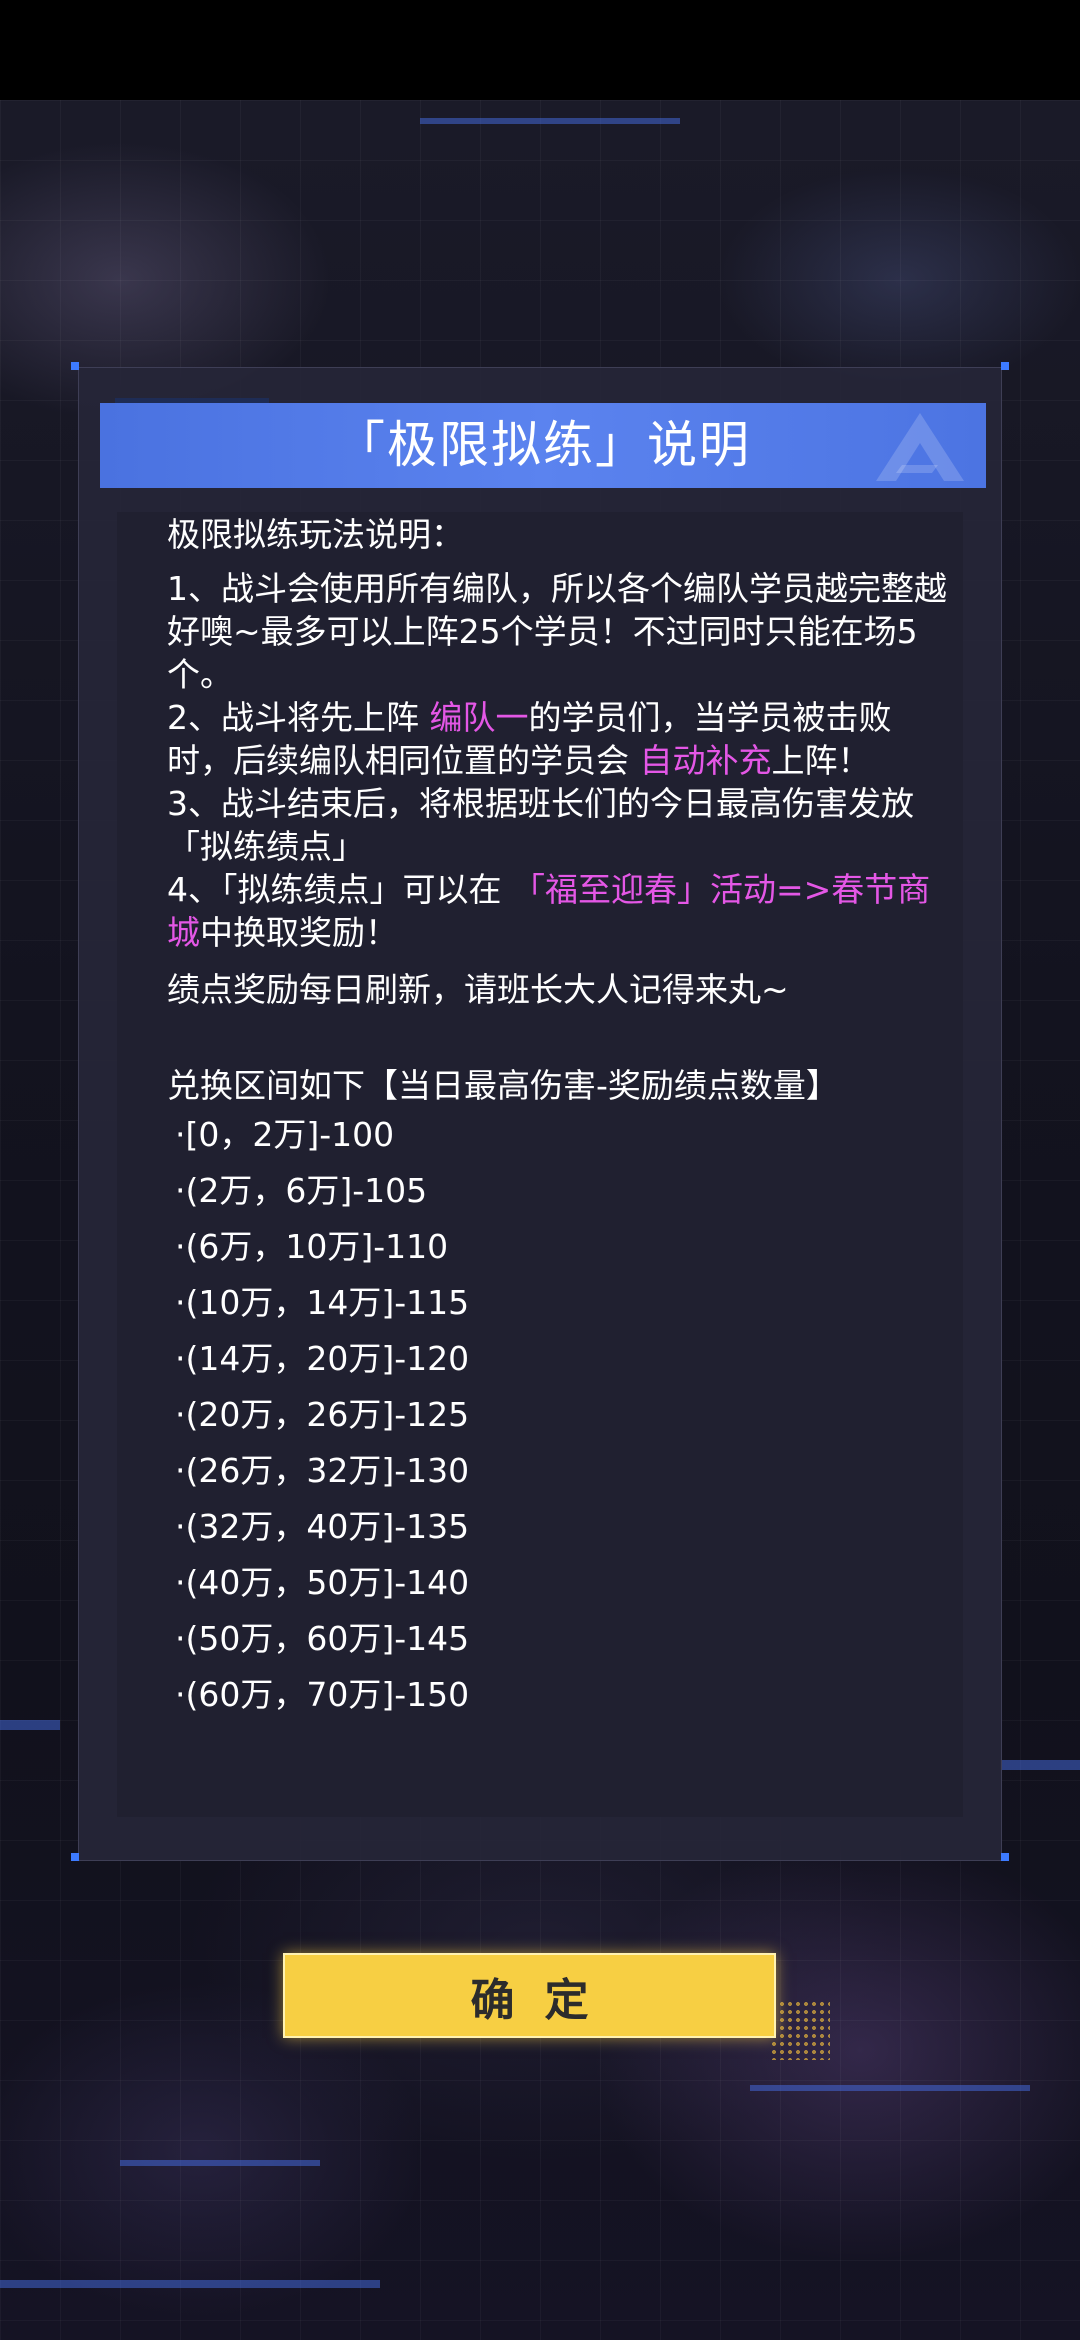 This screenshot has height=2340, width=1080. What do you see at coordinates (285, 1134) in the screenshot?
I see `range-item: ·[0，2万]-100` at bounding box center [285, 1134].